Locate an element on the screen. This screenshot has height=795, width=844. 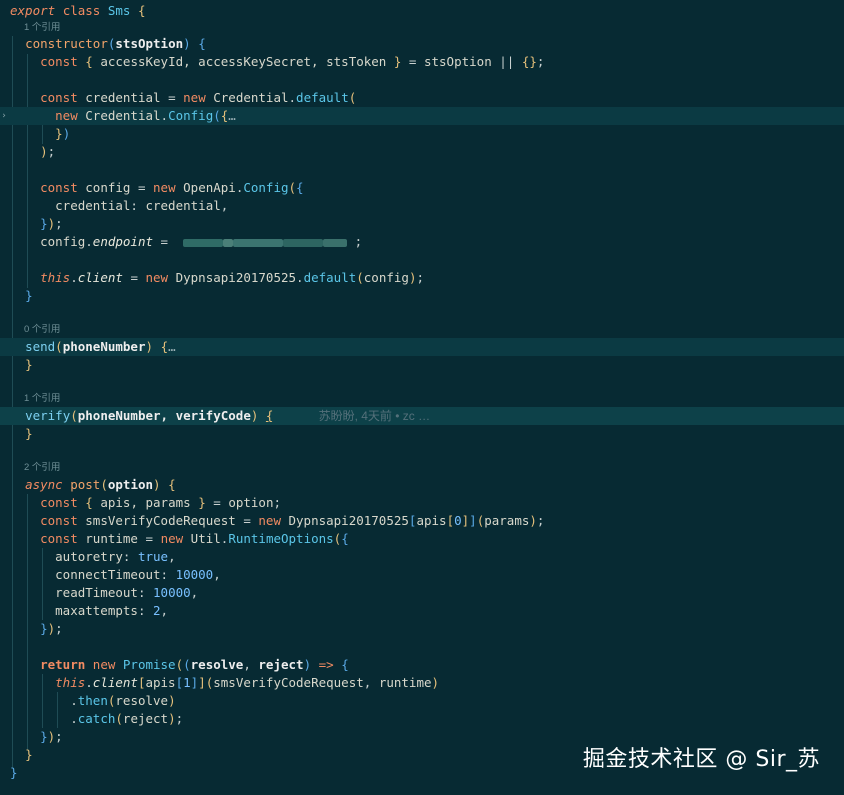
code-line: .then(resolve) is located at coordinates (123, 700).